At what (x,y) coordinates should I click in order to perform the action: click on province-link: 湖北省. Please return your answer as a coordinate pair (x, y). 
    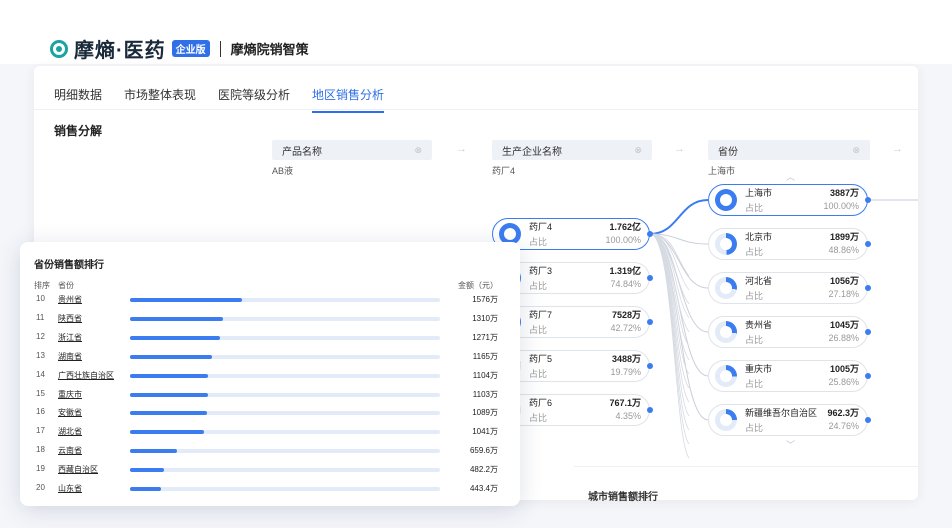
    Looking at the image, I should click on (70, 431).